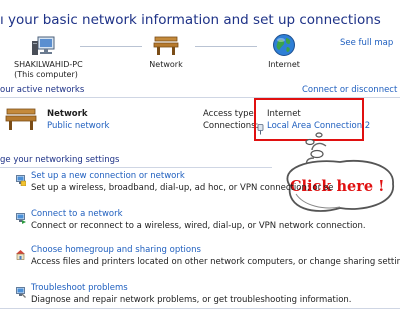 The height and width of the screenshot is (311, 400). I want to click on map-connector-right, so click(226, 46).